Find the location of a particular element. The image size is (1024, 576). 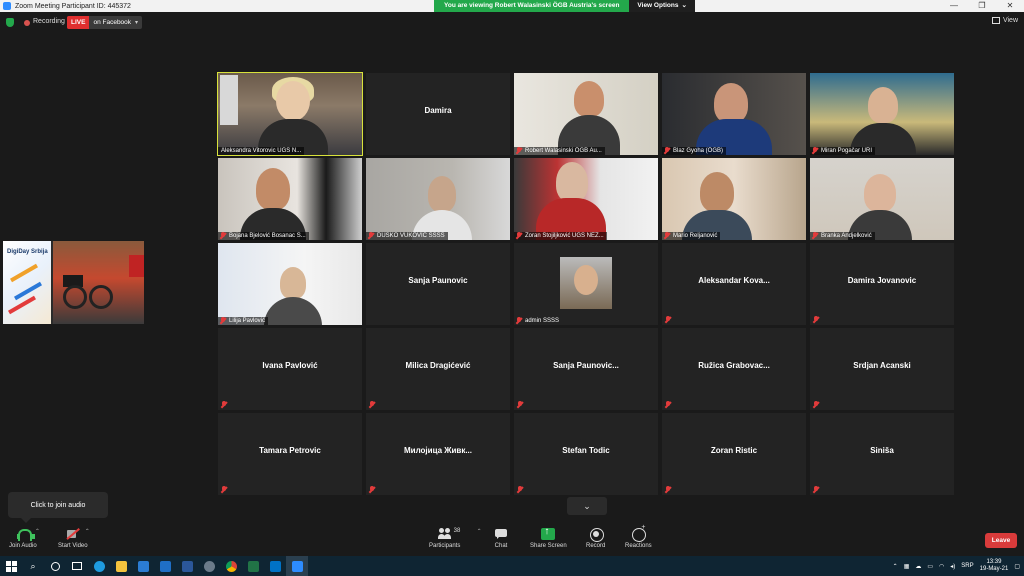

outlook-icon is located at coordinates (275, 566).